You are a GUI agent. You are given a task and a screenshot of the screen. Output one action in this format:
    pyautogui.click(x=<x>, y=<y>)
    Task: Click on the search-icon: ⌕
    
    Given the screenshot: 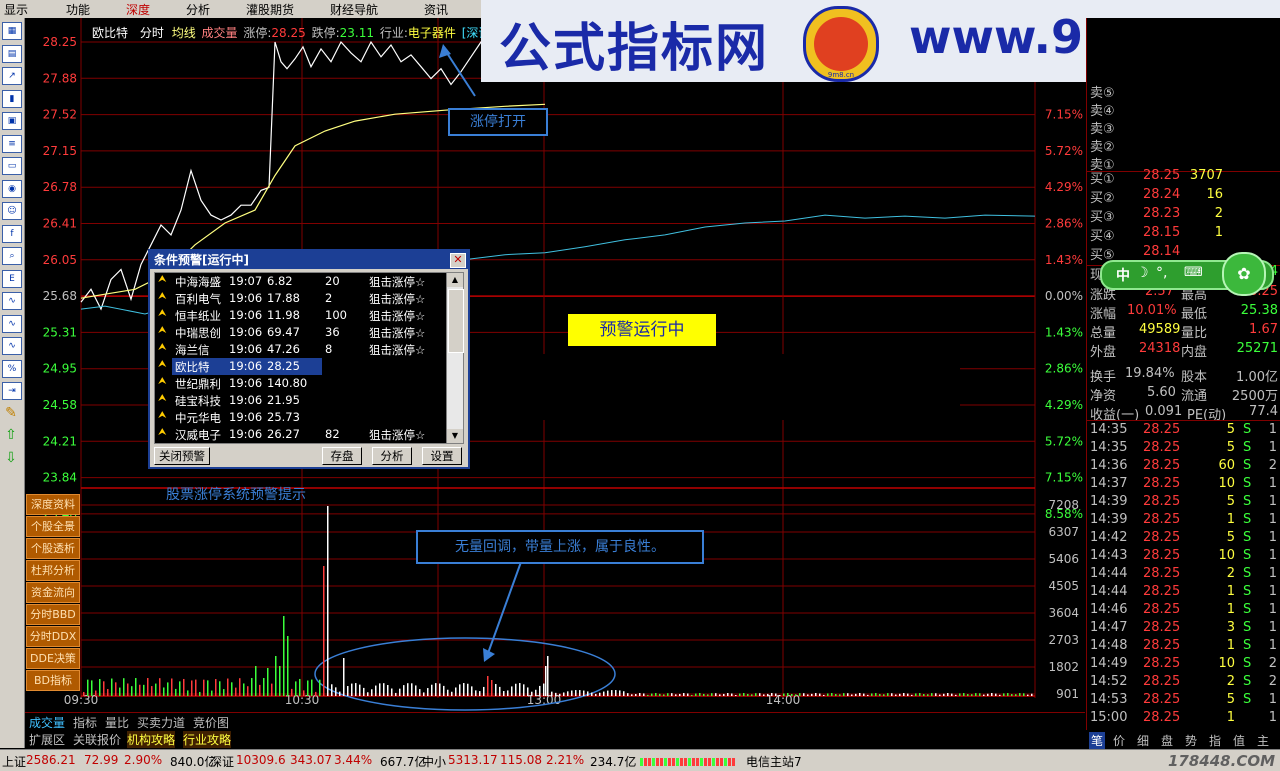 What is the action you would take?
    pyautogui.click(x=12, y=256)
    